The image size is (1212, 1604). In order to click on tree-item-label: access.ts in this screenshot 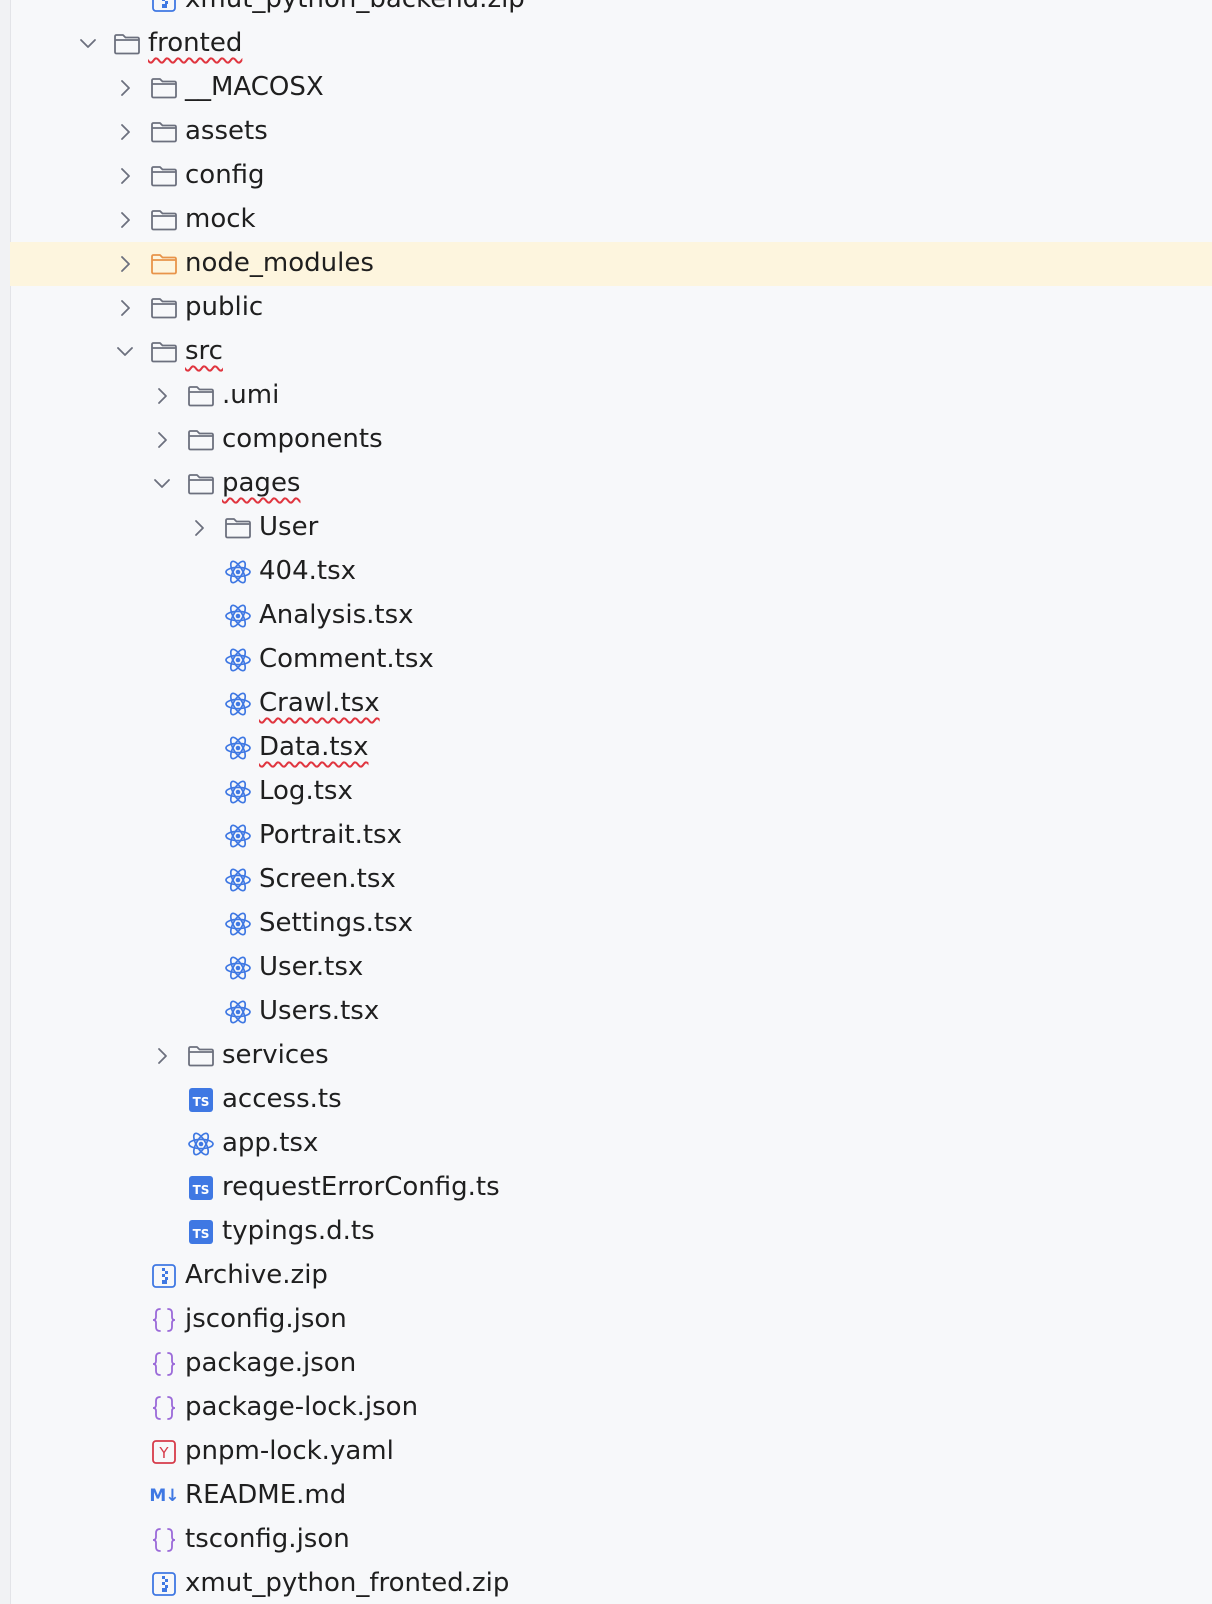, I will do `click(282, 1099)`.